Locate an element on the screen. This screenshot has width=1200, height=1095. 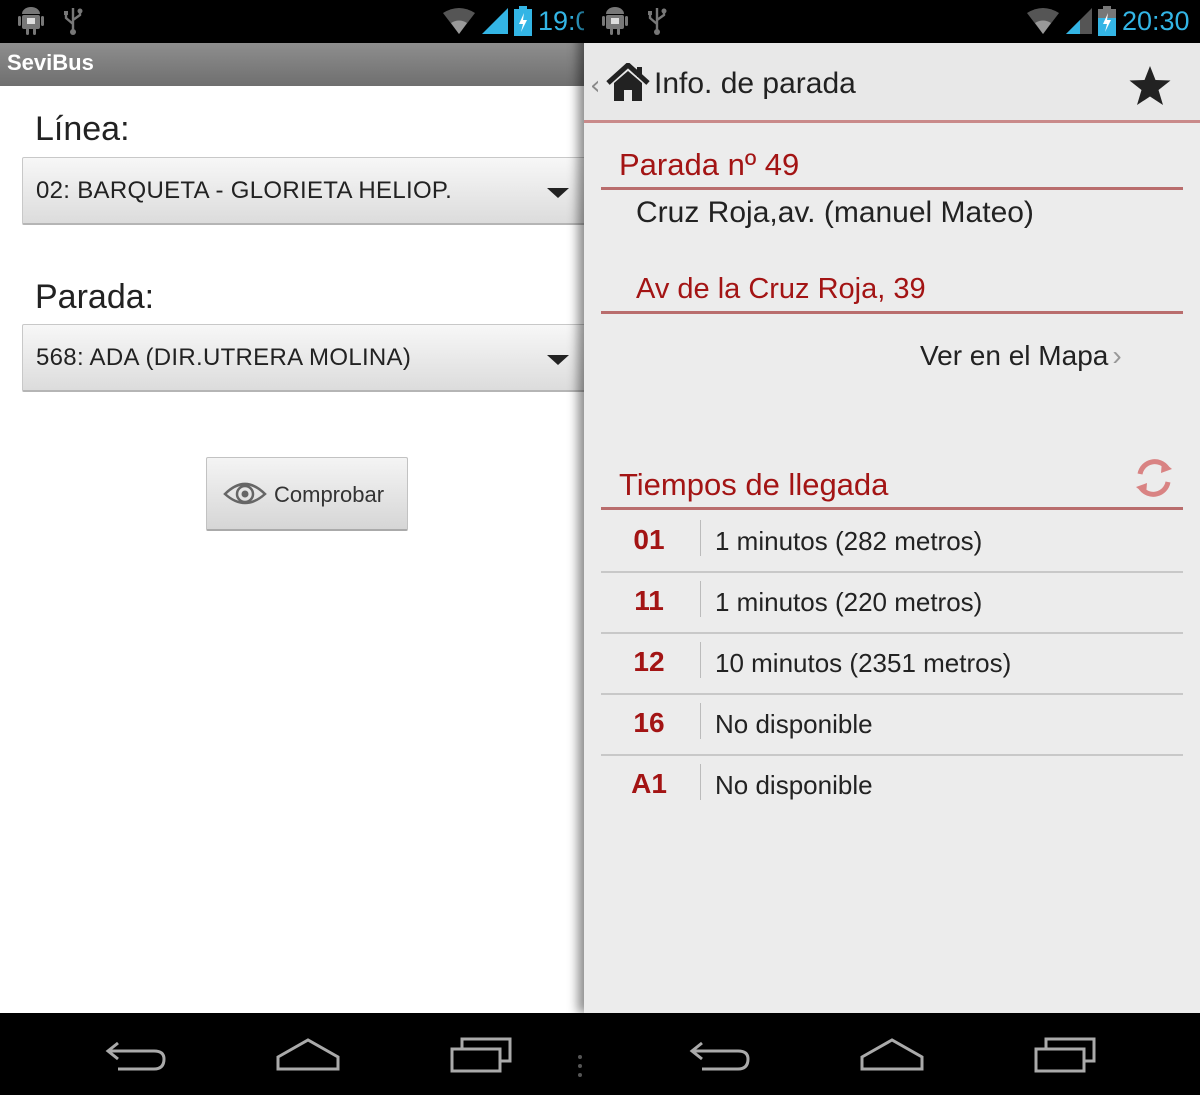
arrival-line: 11 is located at coordinates (649, 600).